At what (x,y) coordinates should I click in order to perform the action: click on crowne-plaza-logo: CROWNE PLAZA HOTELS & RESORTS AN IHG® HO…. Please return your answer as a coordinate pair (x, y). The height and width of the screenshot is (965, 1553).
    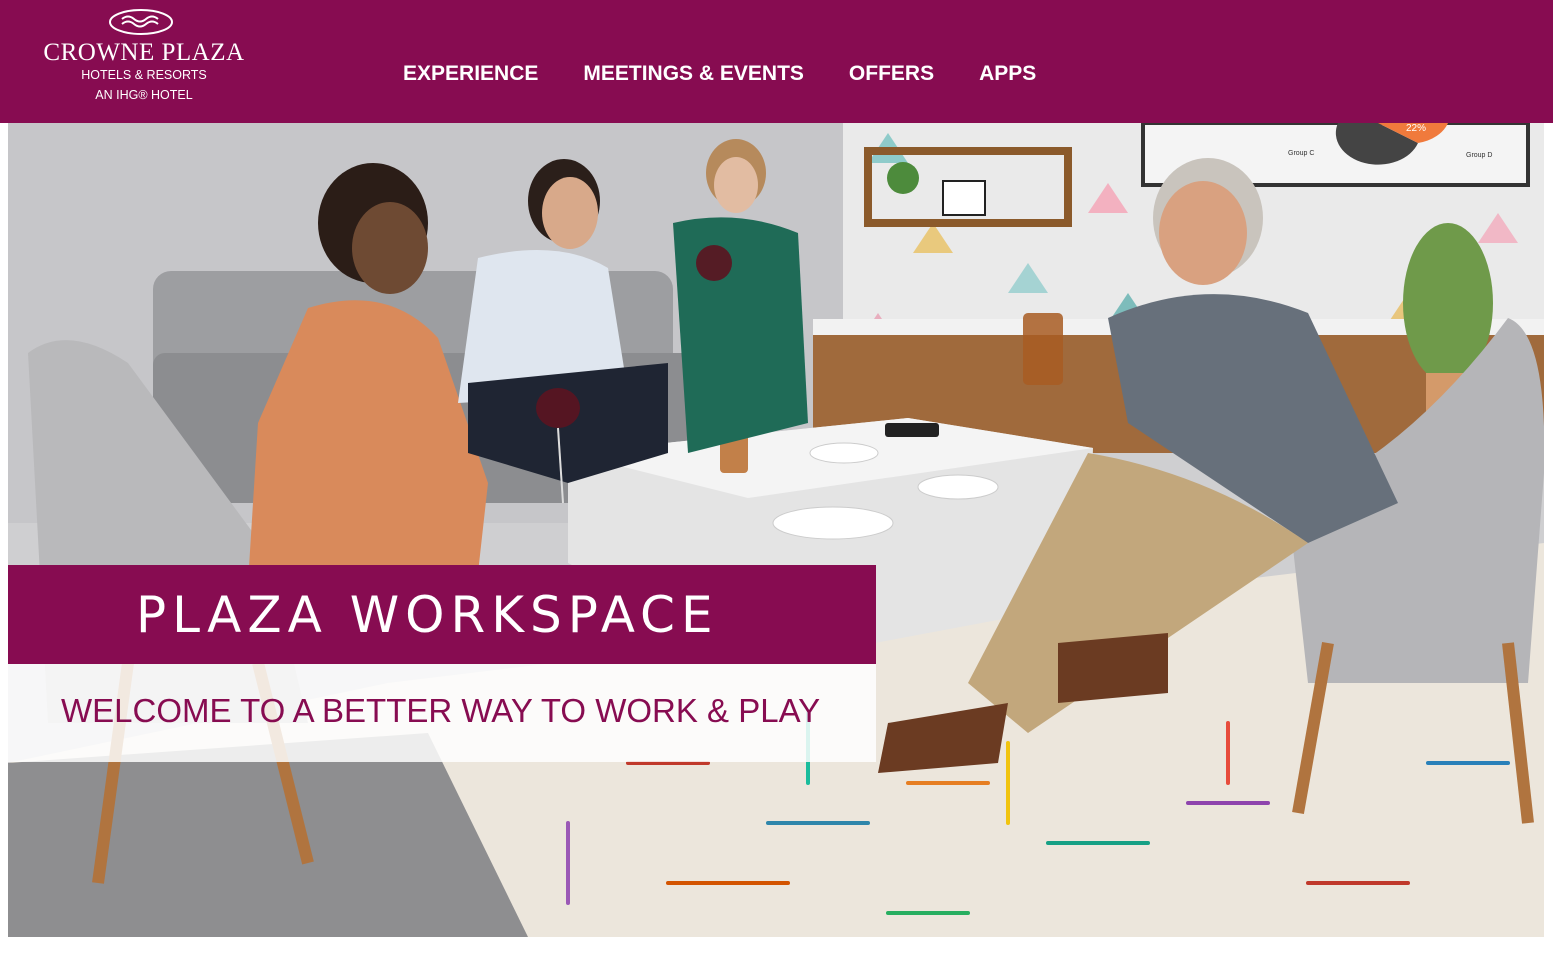
    Looking at the image, I should click on (144, 56).